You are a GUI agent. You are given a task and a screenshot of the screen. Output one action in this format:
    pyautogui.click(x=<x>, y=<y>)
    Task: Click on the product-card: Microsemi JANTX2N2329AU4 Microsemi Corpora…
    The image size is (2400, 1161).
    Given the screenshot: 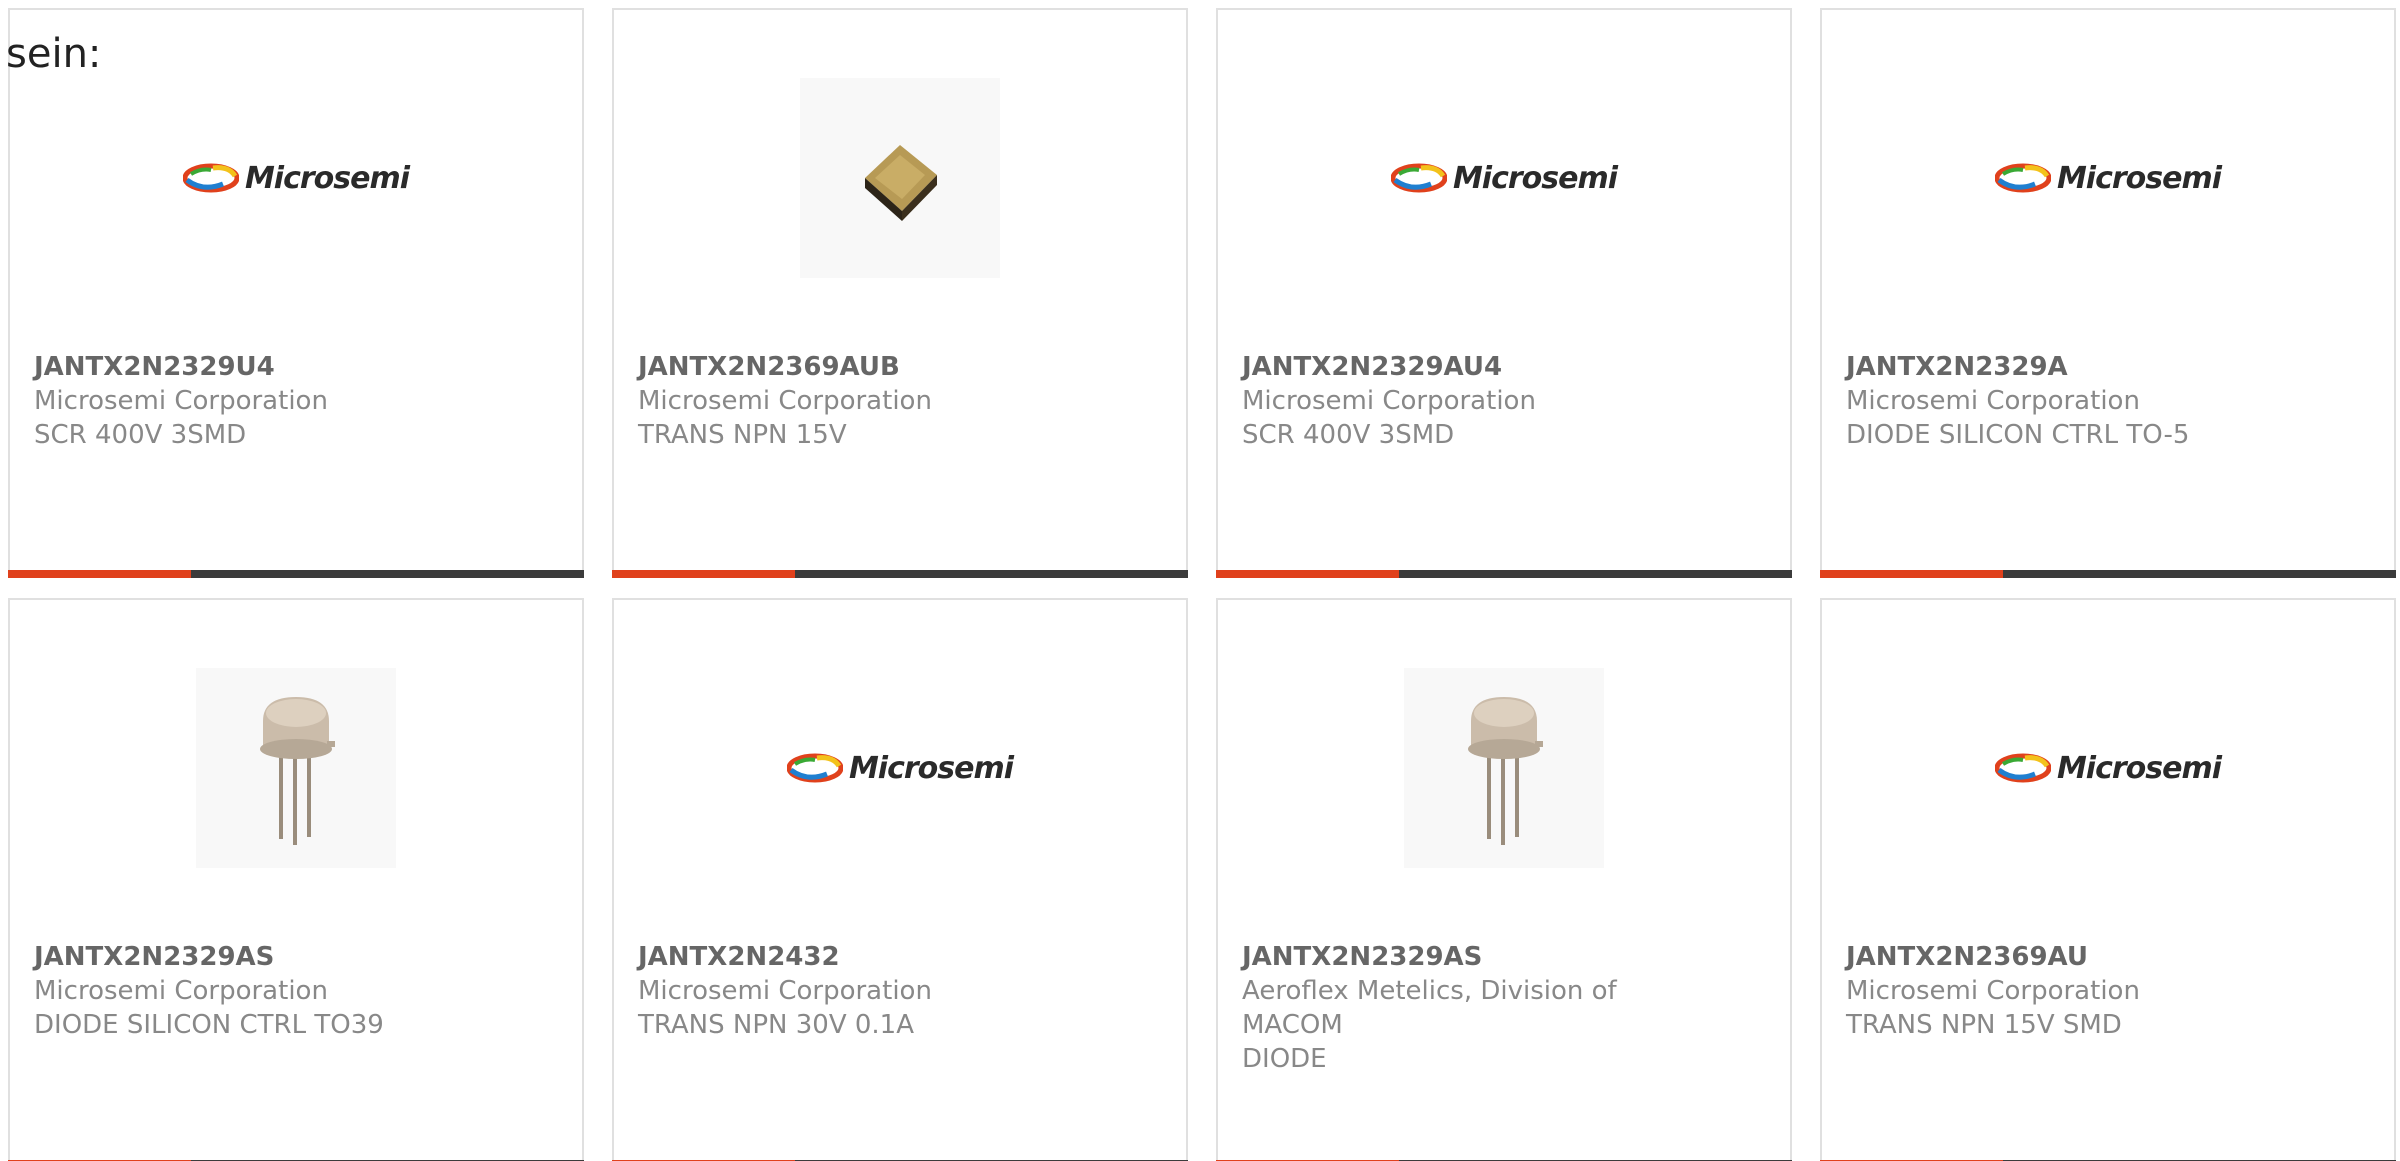 What is the action you would take?
    pyautogui.click(x=1504, y=293)
    